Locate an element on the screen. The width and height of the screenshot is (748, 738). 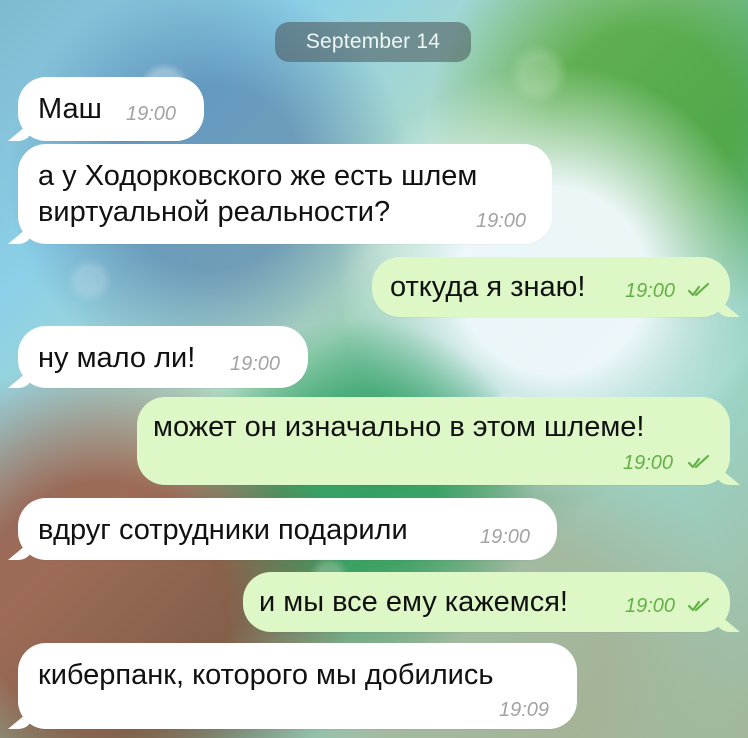
message-time: 19:09 is located at coordinates (524, 710).